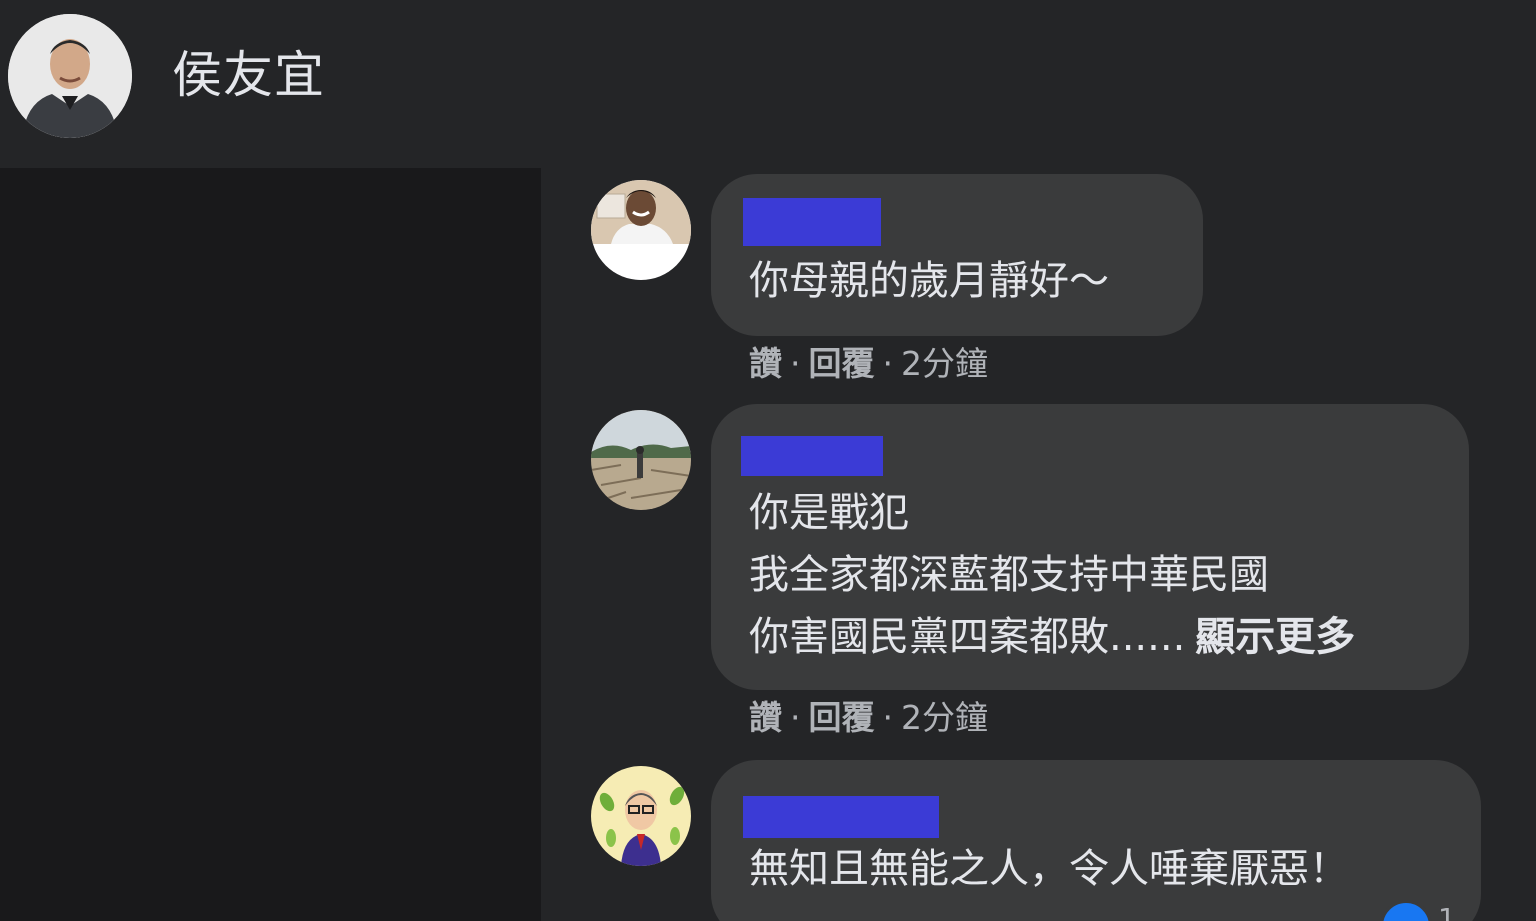  Describe the element at coordinates (829, 513) in the screenshot. I see `comment-2-line-1: 你是戰犯` at that location.